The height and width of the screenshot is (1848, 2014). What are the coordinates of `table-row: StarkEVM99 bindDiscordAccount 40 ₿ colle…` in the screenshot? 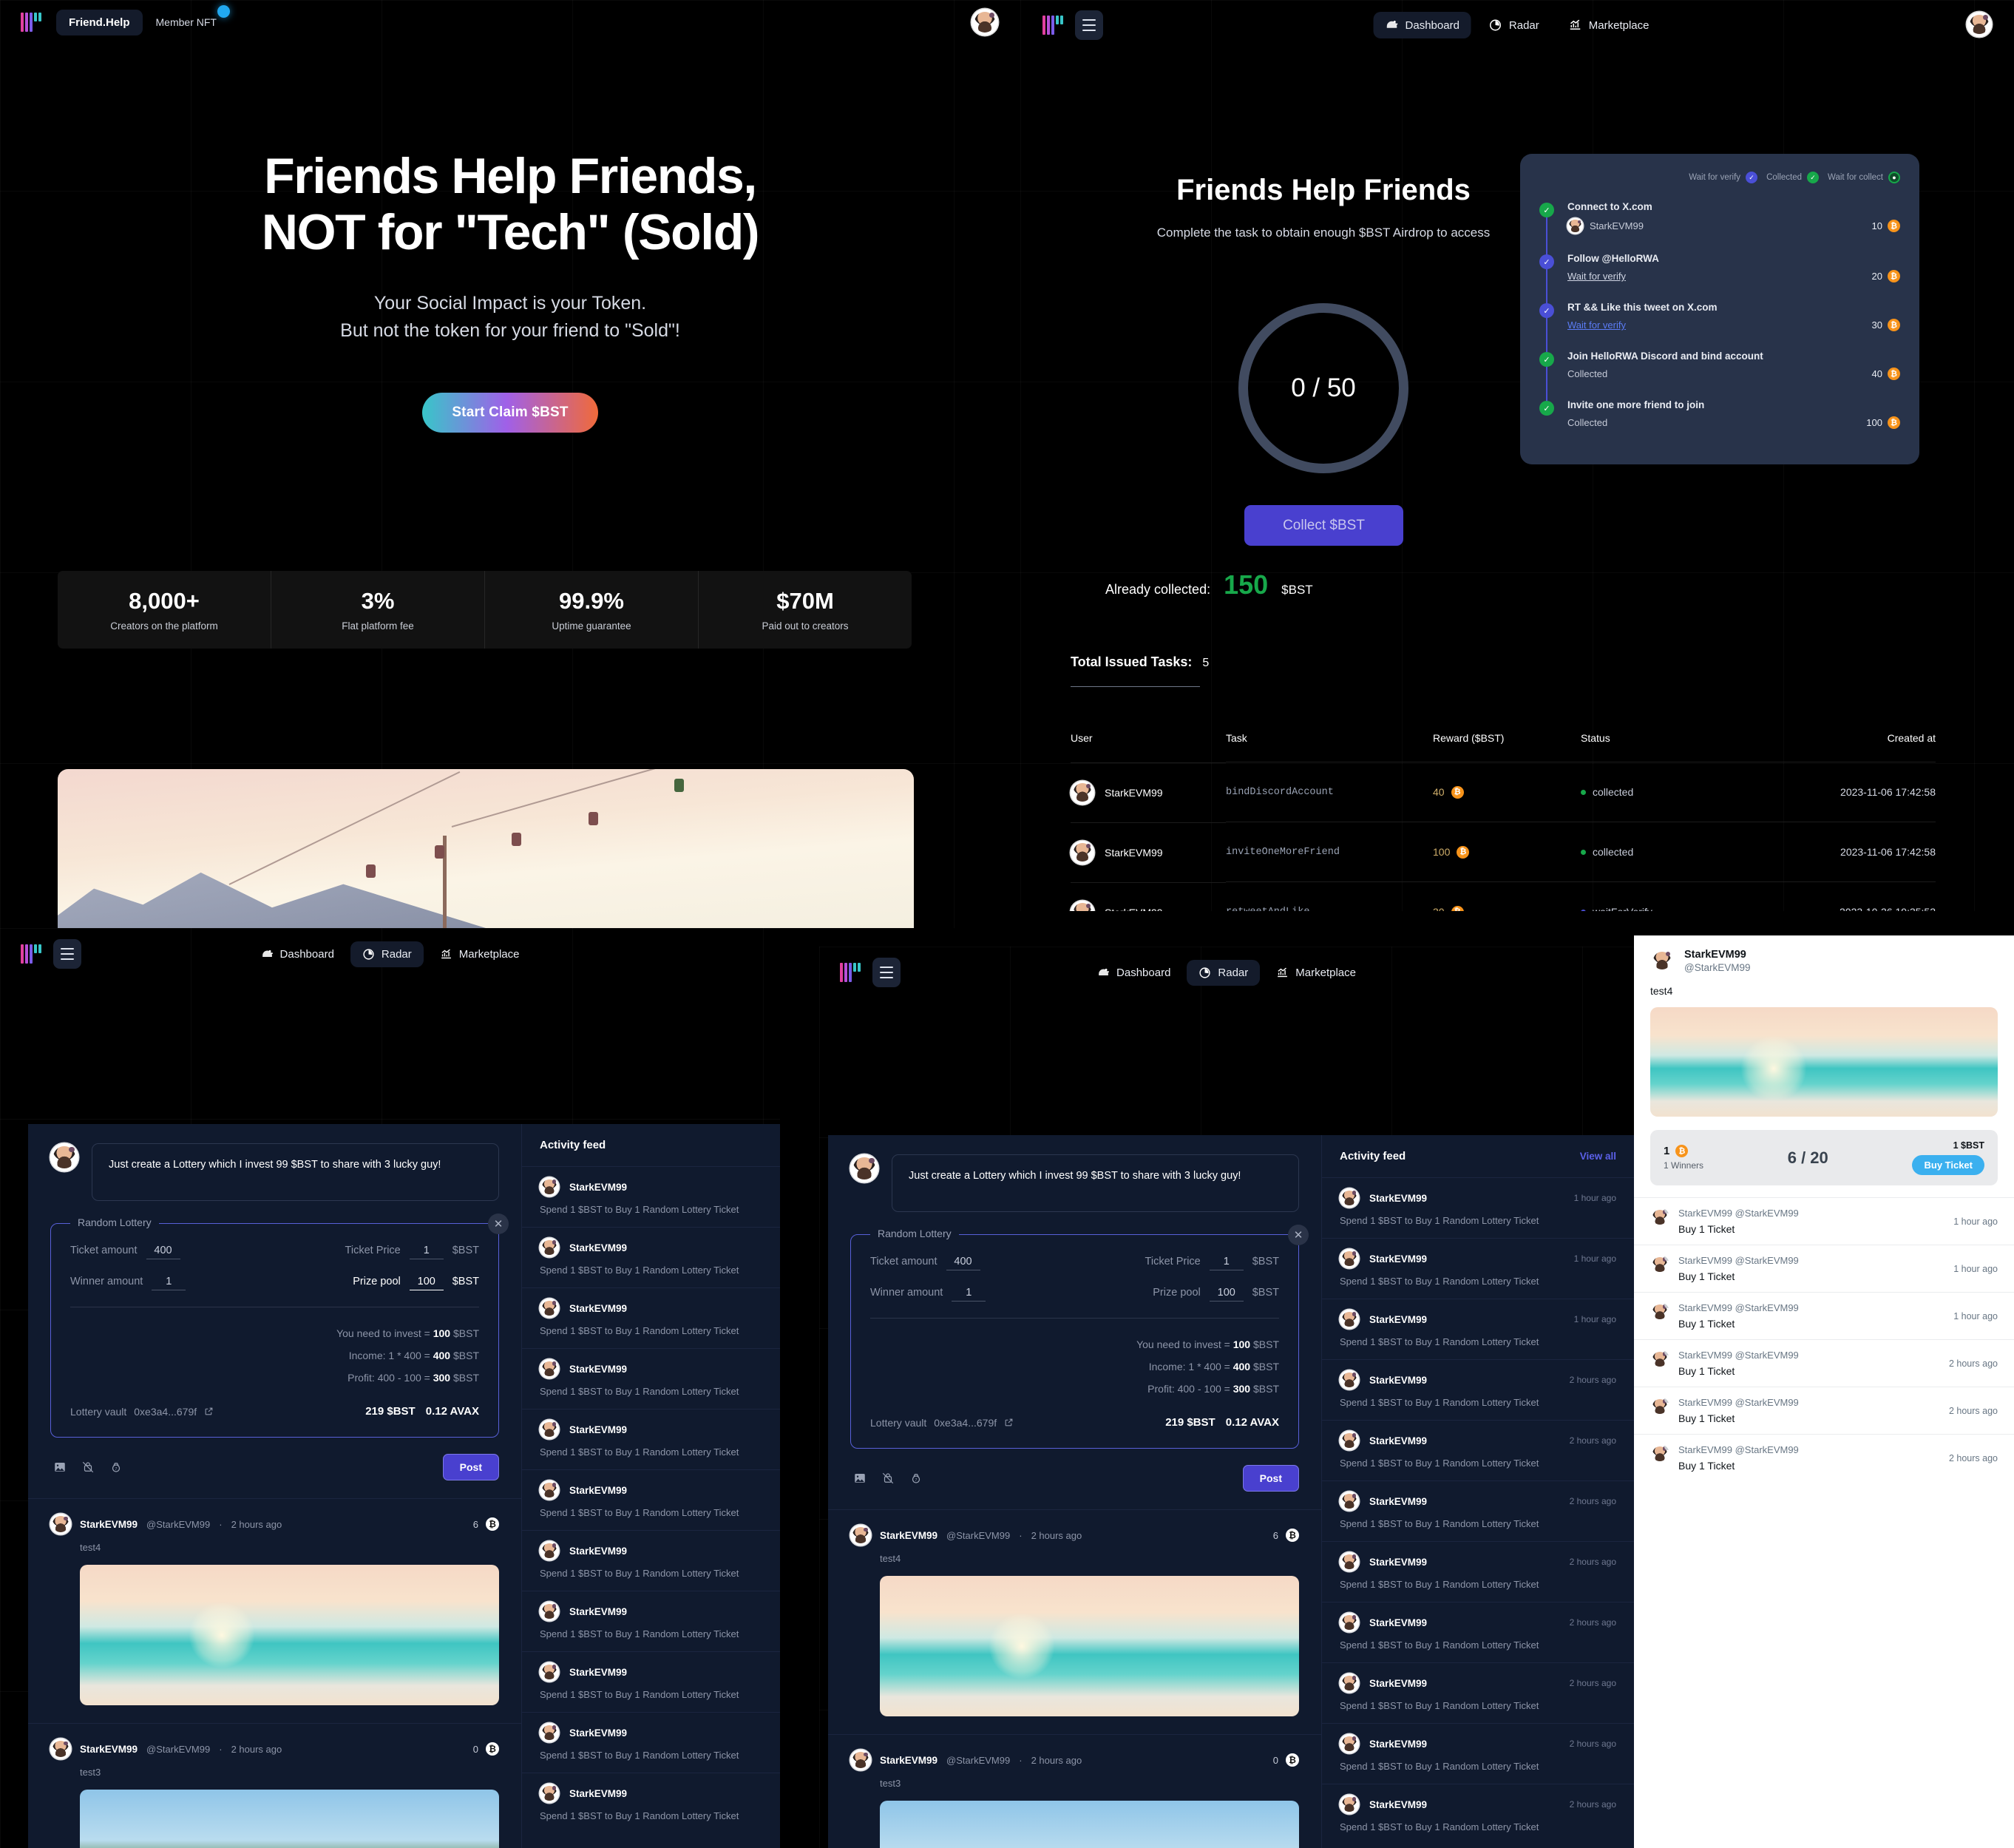 It's located at (1503, 792).